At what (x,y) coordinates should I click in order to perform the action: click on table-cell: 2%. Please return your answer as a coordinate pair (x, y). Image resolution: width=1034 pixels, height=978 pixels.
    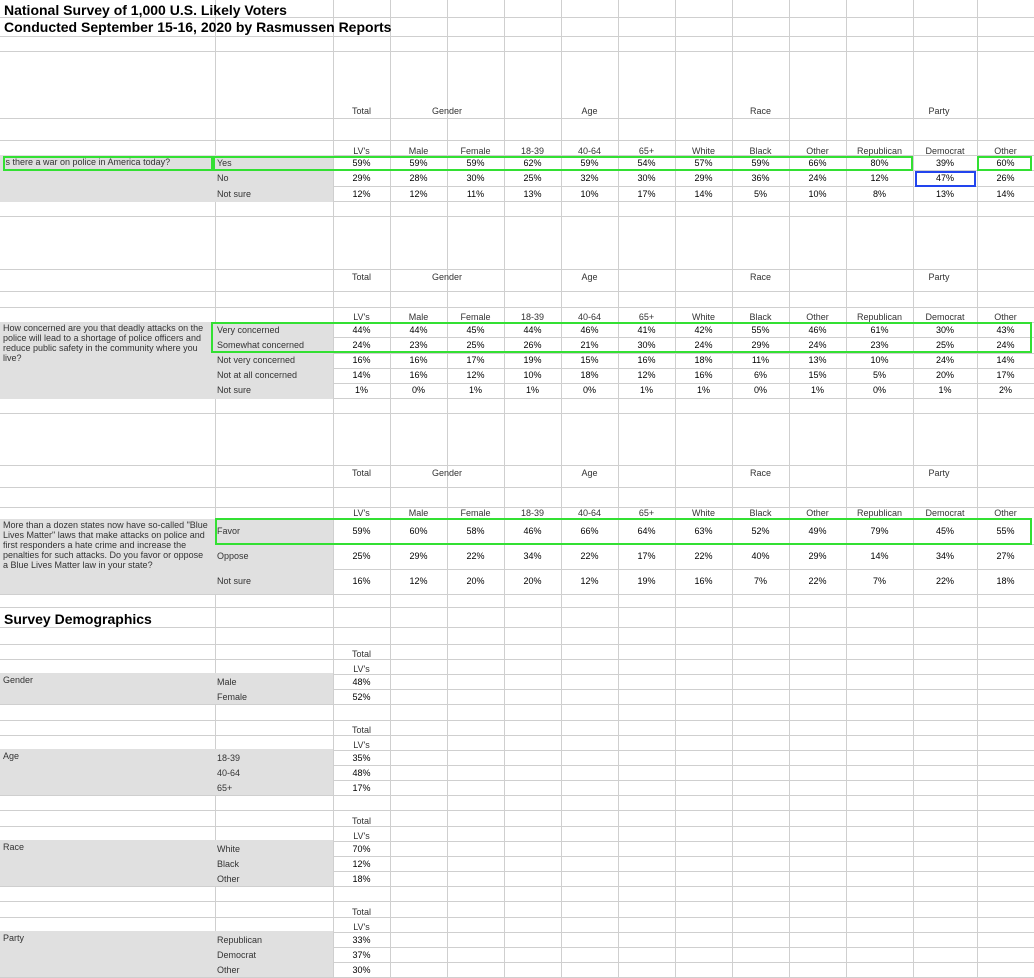
    Looking at the image, I should click on (1005, 390).